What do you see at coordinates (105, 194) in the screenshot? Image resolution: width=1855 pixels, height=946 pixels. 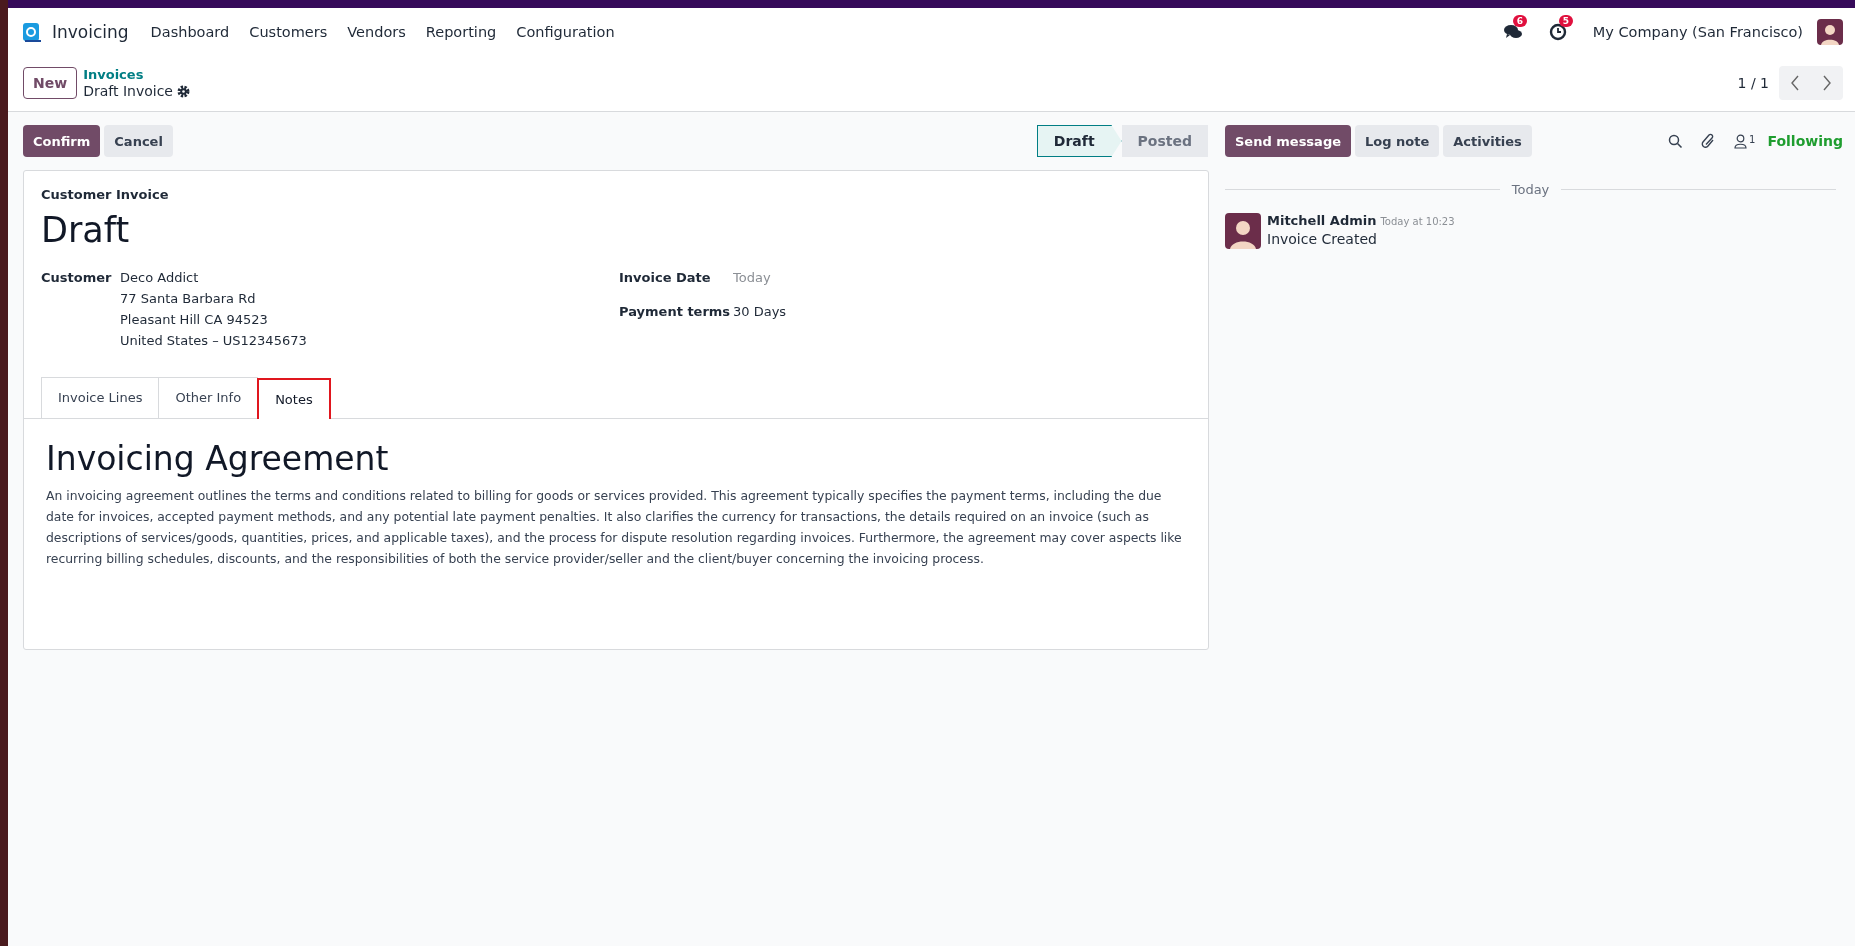 I see `form-subtitle: Customer Invoice` at bounding box center [105, 194].